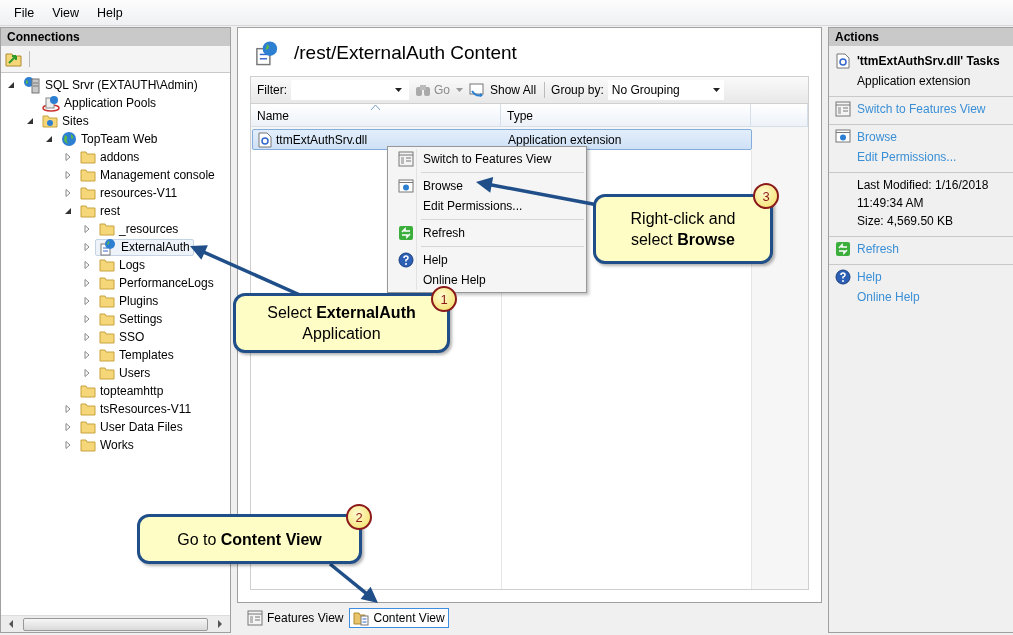  Describe the element at coordinates (220, 624) in the screenshot. I see `right-arrow-icon` at that location.